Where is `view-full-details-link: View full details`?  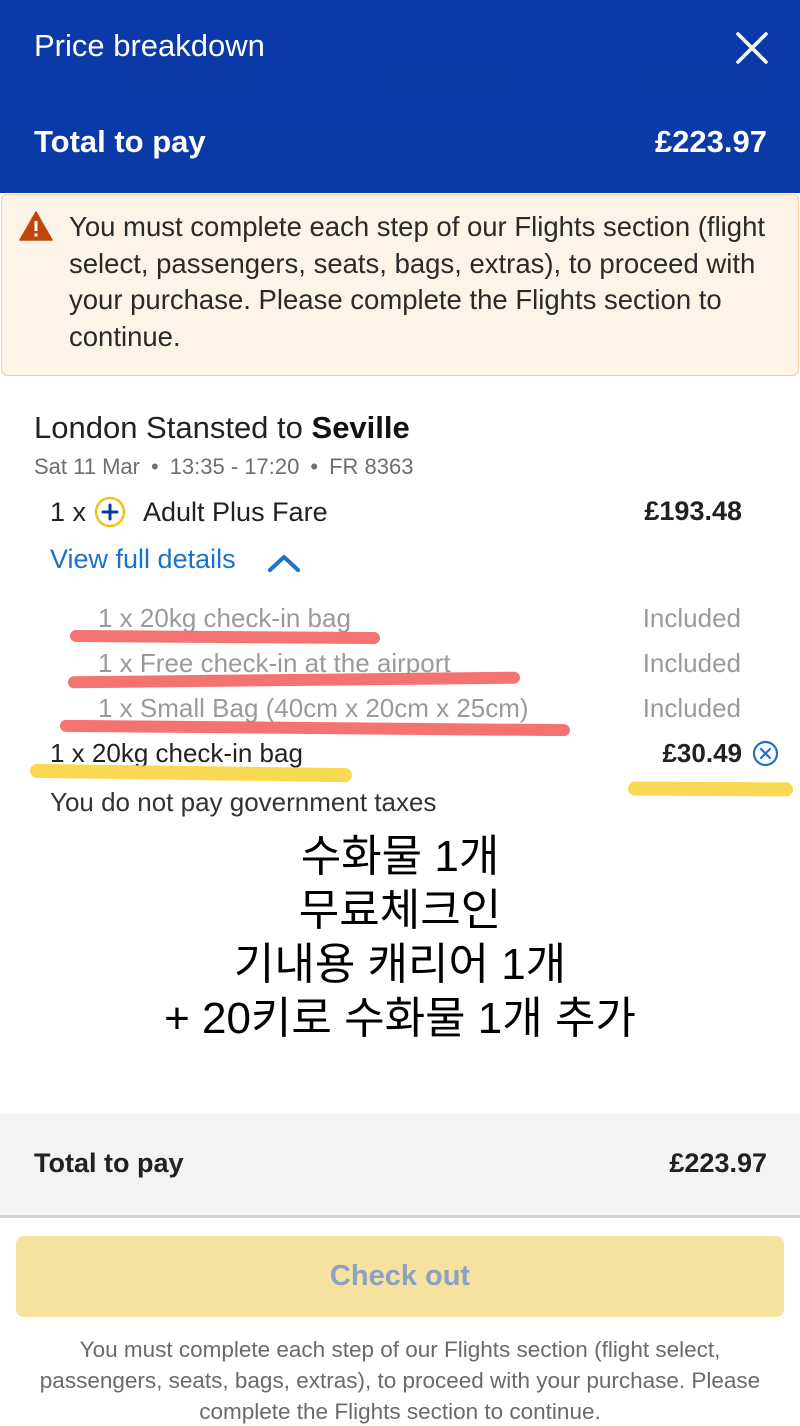
view-full-details-link: View full details is located at coordinates (175, 559).